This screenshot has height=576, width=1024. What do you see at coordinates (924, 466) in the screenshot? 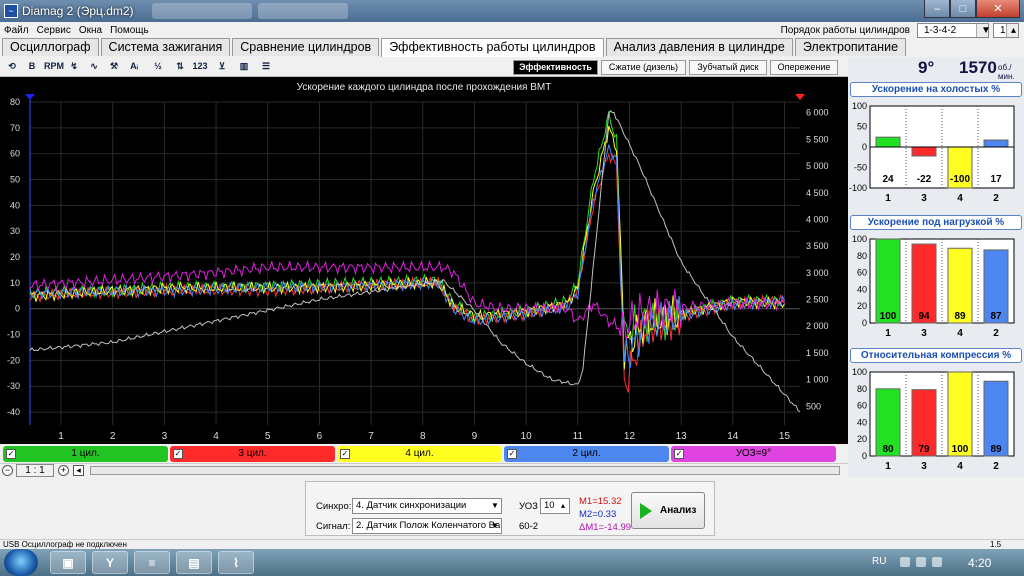
I see `category-label: 3` at bounding box center [924, 466].